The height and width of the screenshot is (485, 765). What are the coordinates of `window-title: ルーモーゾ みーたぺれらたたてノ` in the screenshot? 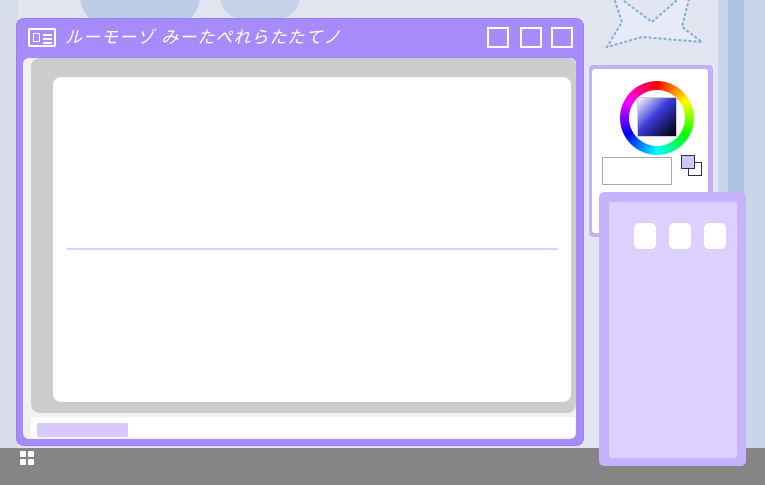 It's located at (203, 38).